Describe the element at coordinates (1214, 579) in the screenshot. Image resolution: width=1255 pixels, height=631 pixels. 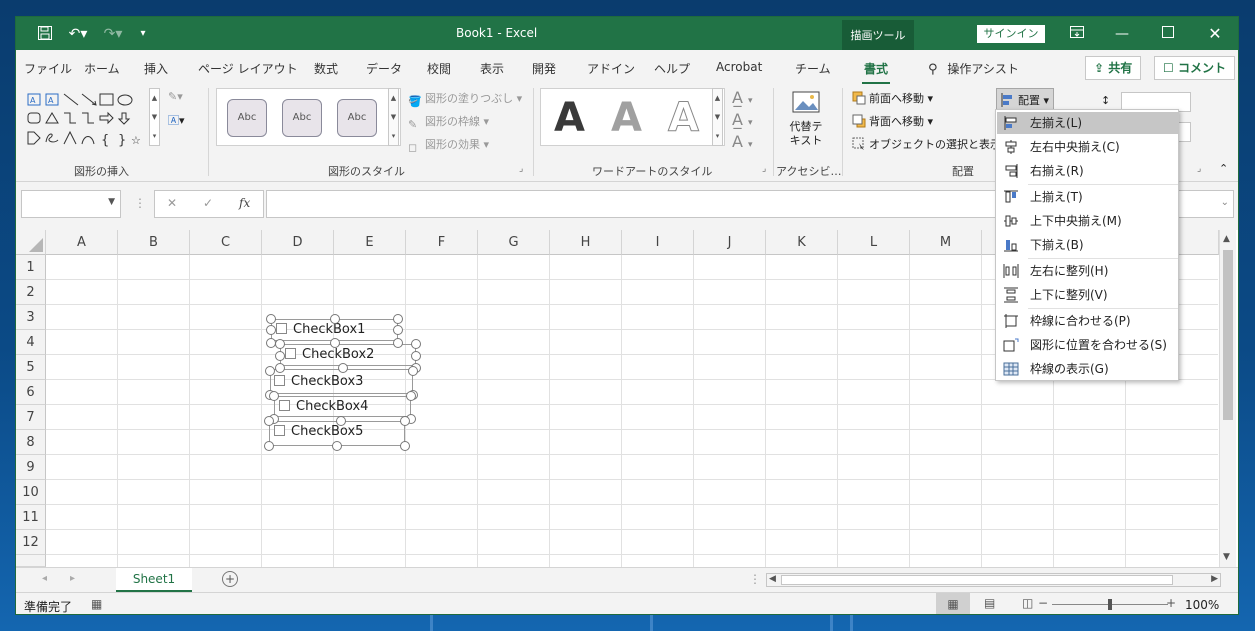
I see `scroll-right-icon: ▶` at that location.